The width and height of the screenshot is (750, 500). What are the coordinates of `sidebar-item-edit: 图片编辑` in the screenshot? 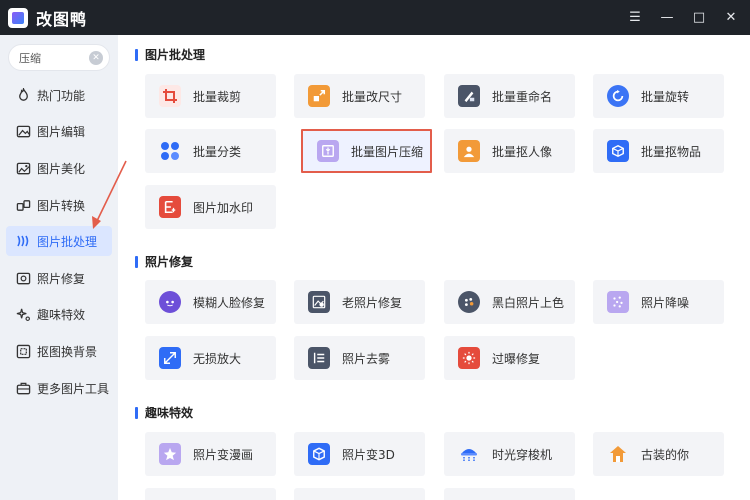 It's located at (59, 131).